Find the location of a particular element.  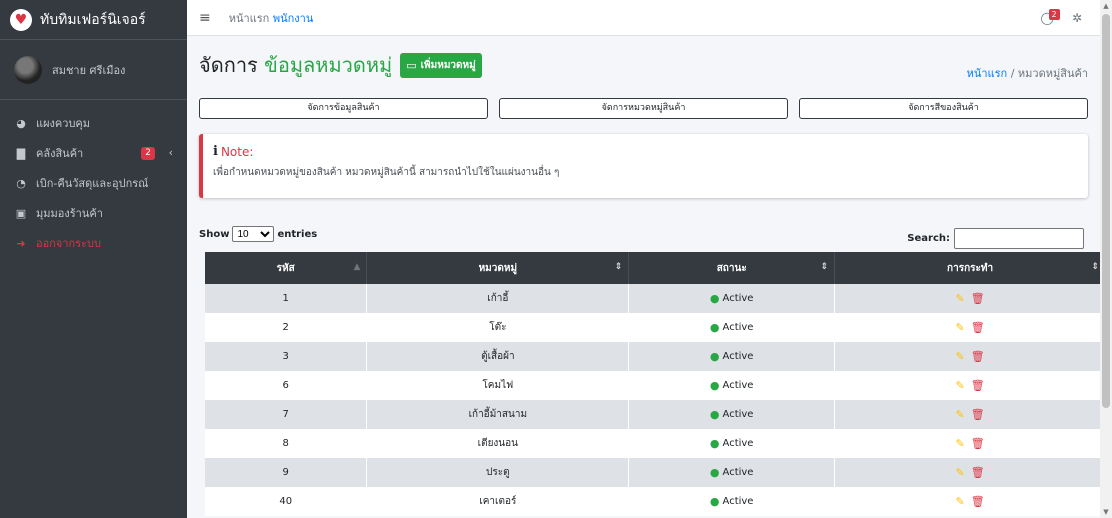

datatable-controls: Show 10 entries Search: is located at coordinates (643, 237).